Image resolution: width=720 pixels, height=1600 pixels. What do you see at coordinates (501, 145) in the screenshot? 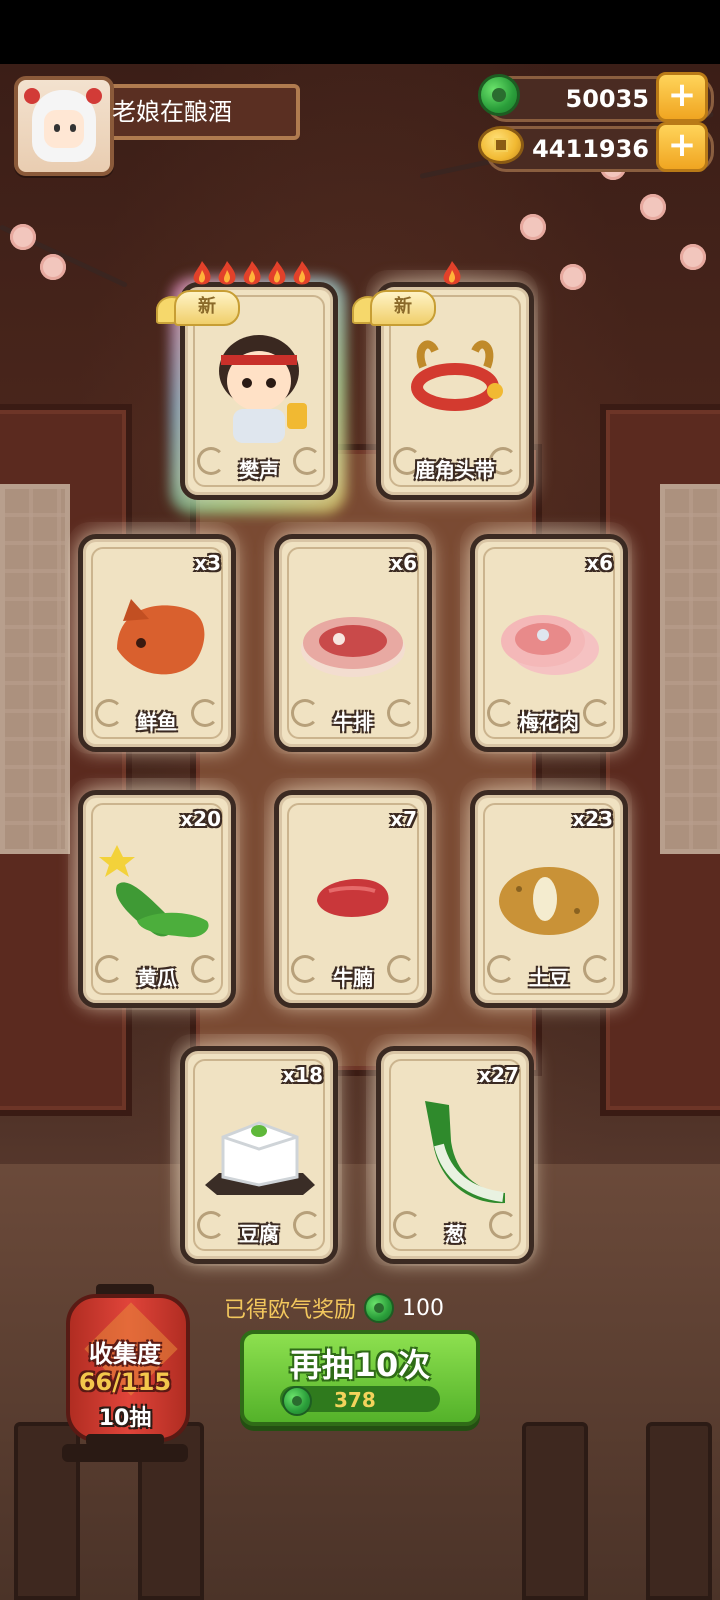
I see `coin-icon` at bounding box center [501, 145].